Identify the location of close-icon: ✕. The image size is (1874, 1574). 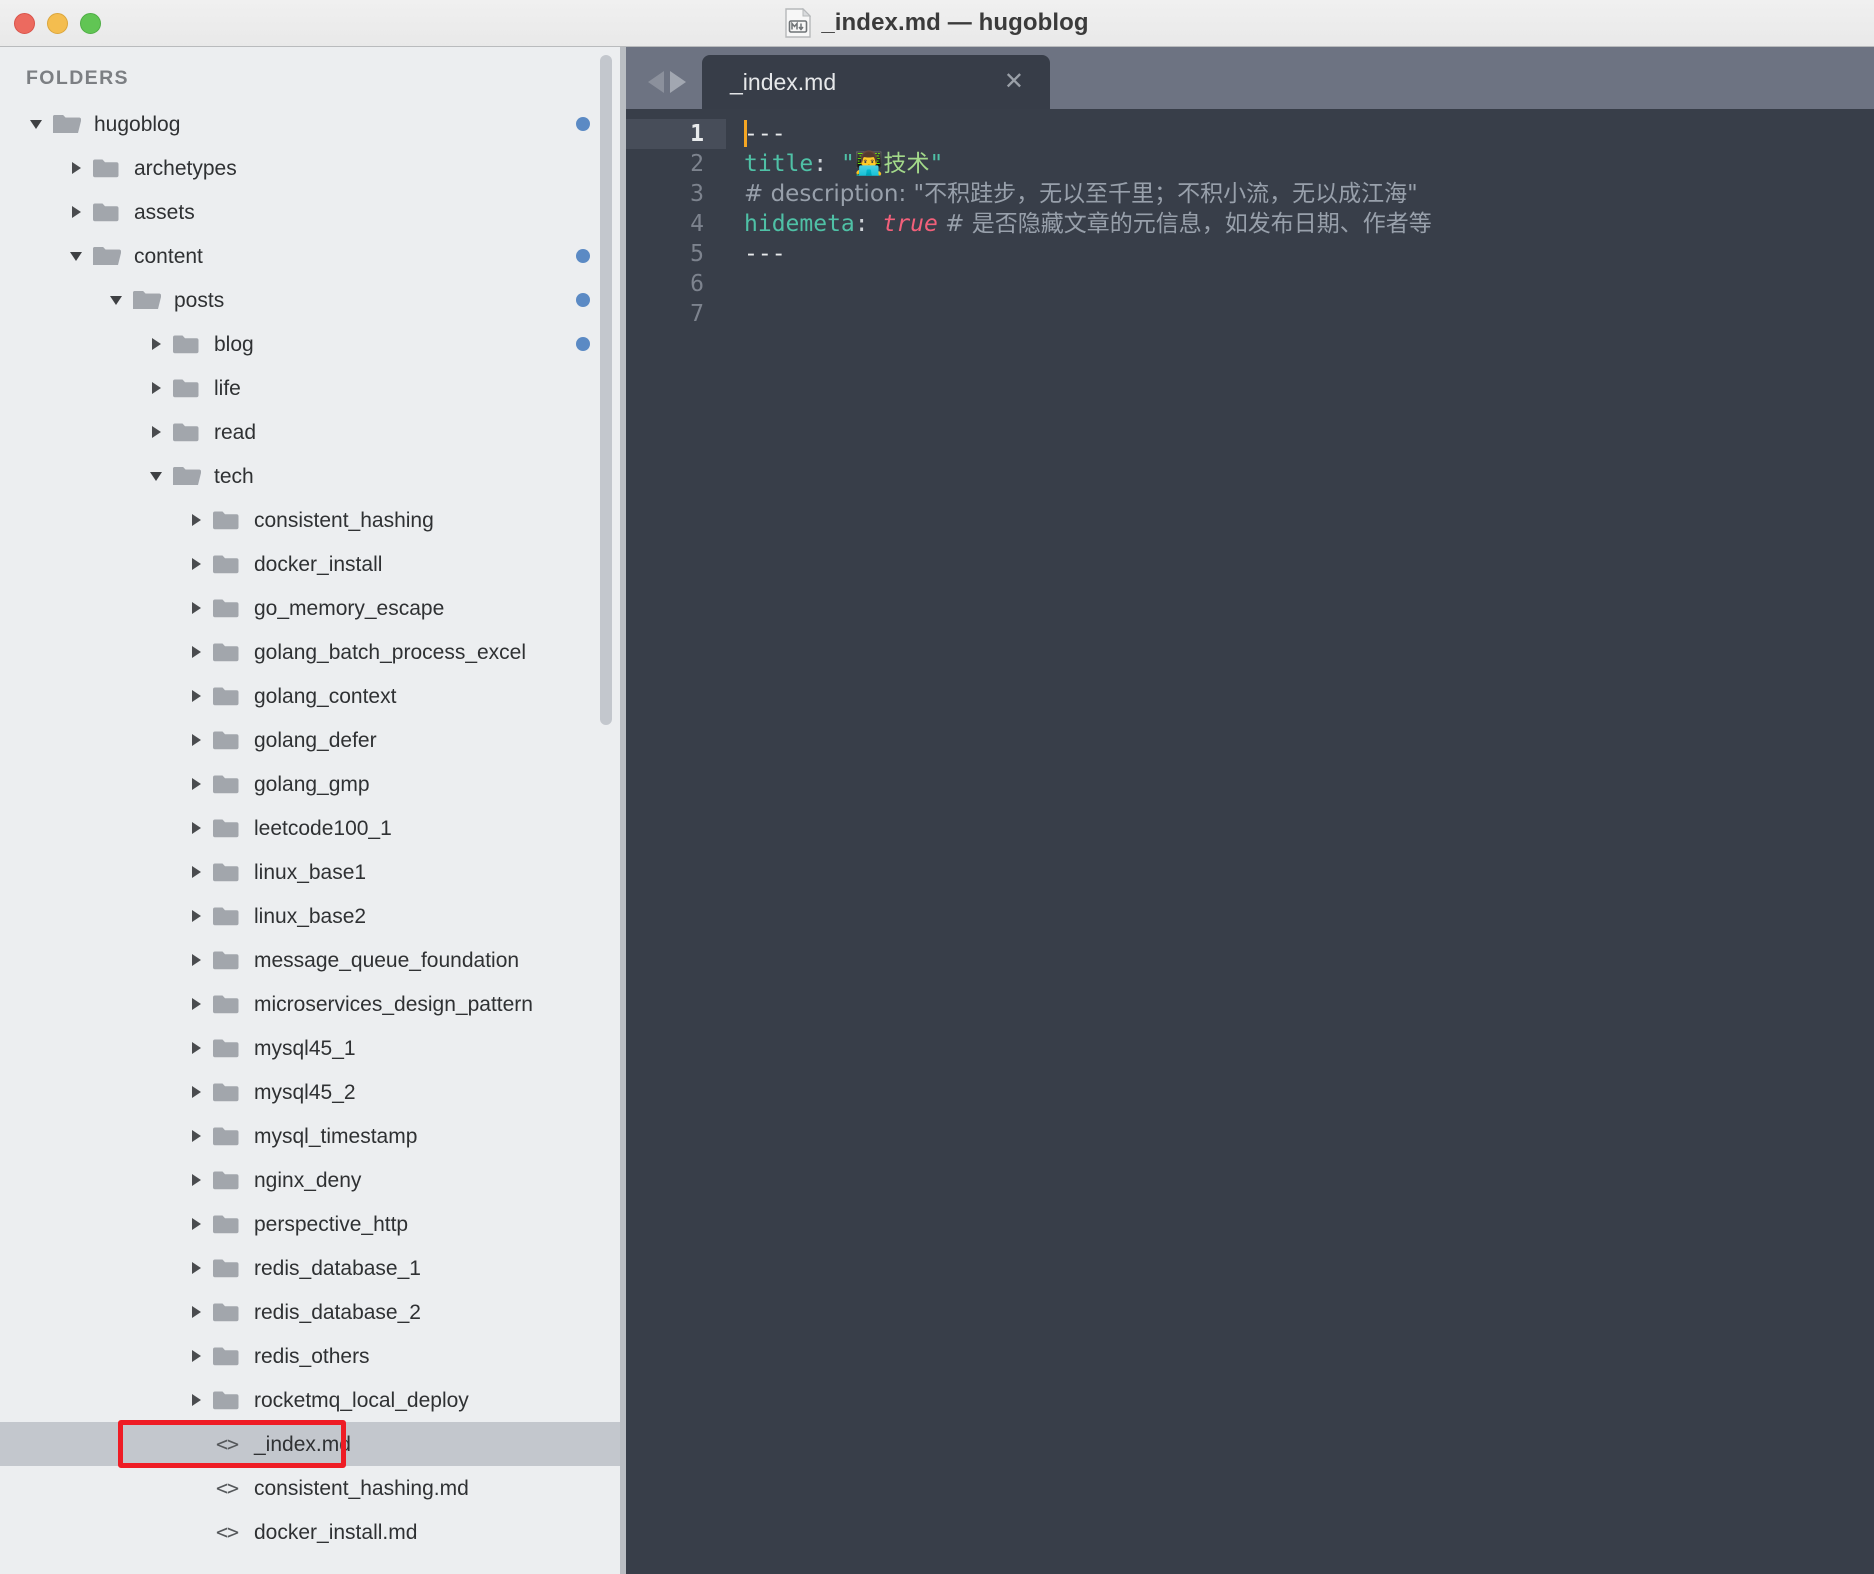
(1007, 82).